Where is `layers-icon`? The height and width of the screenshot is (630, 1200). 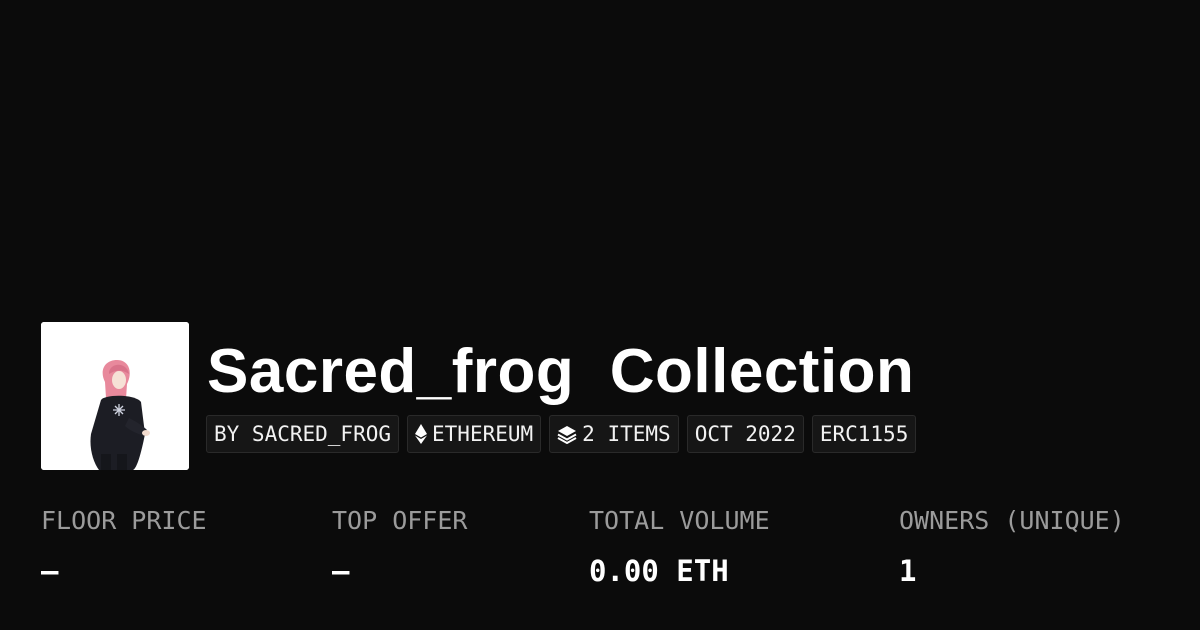
layers-icon is located at coordinates (567, 434).